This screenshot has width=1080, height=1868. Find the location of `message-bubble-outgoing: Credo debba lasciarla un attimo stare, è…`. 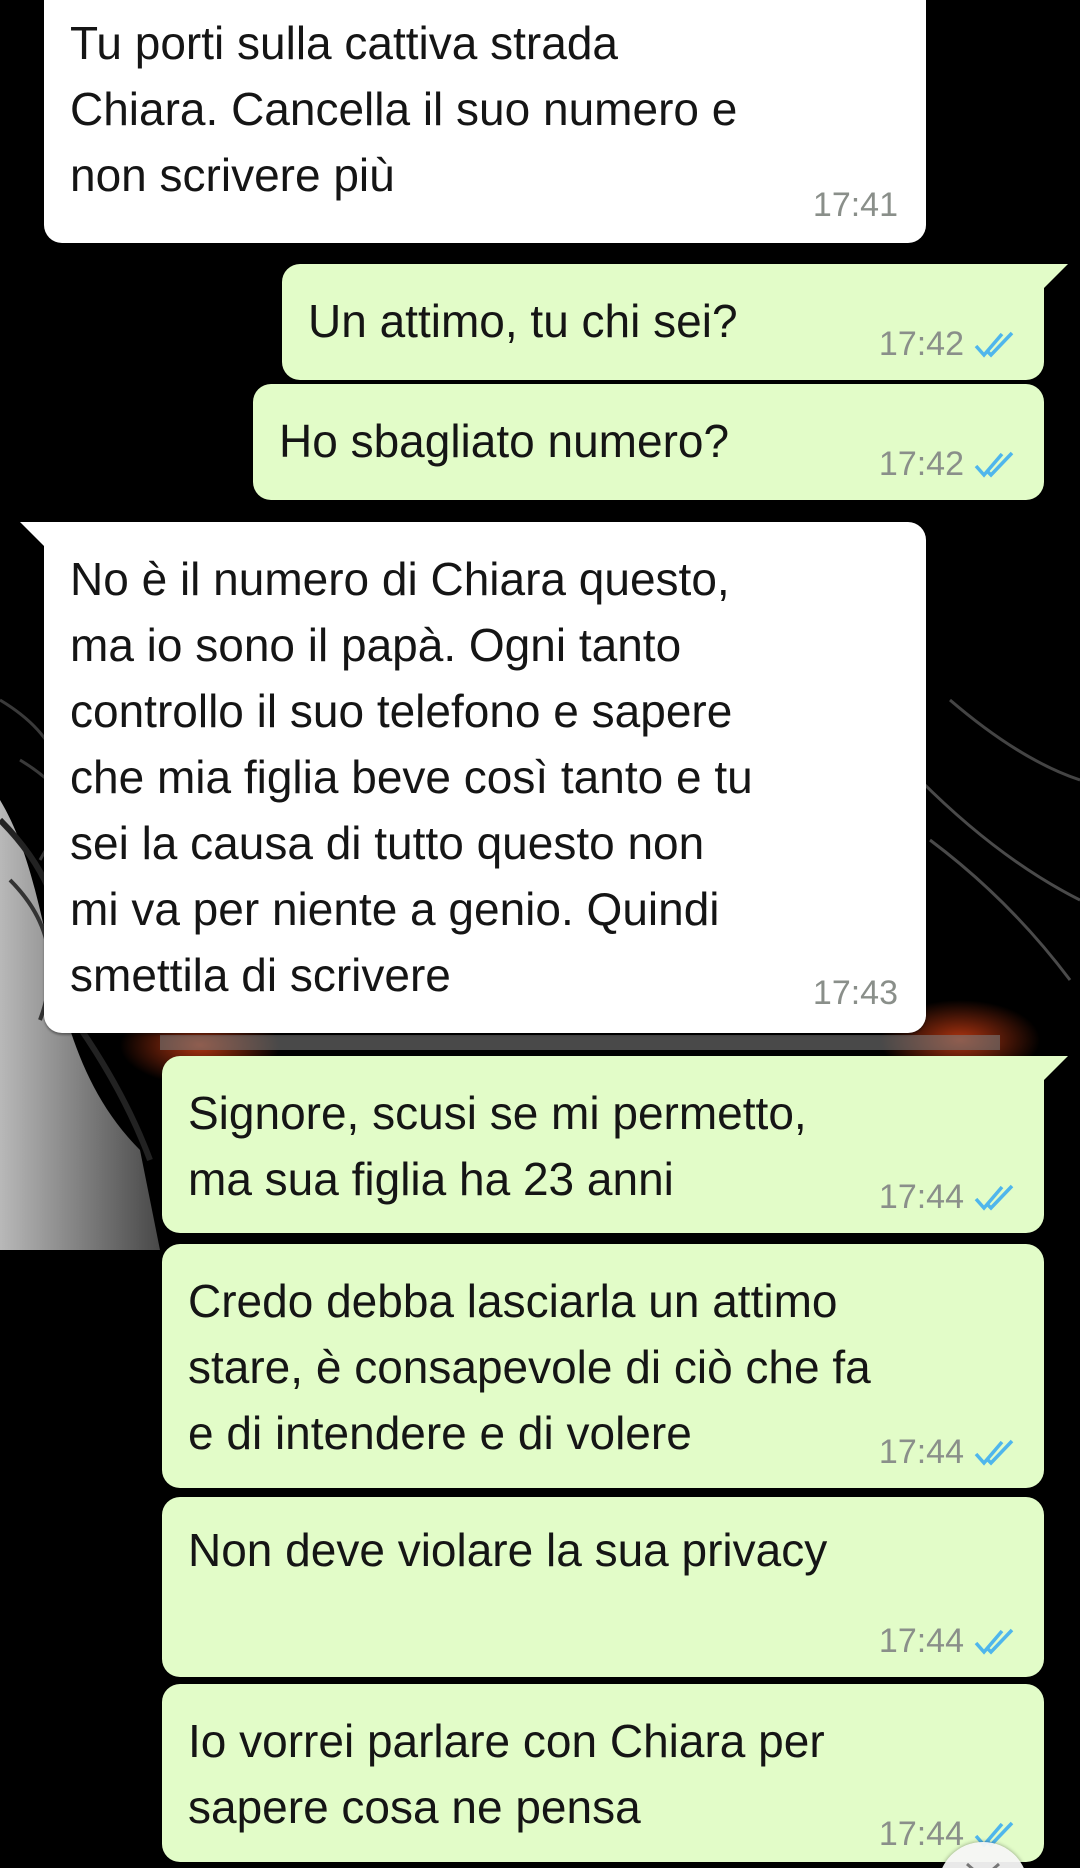

message-bubble-outgoing: Credo debba lasciarla un attimo stare, è… is located at coordinates (603, 1366).